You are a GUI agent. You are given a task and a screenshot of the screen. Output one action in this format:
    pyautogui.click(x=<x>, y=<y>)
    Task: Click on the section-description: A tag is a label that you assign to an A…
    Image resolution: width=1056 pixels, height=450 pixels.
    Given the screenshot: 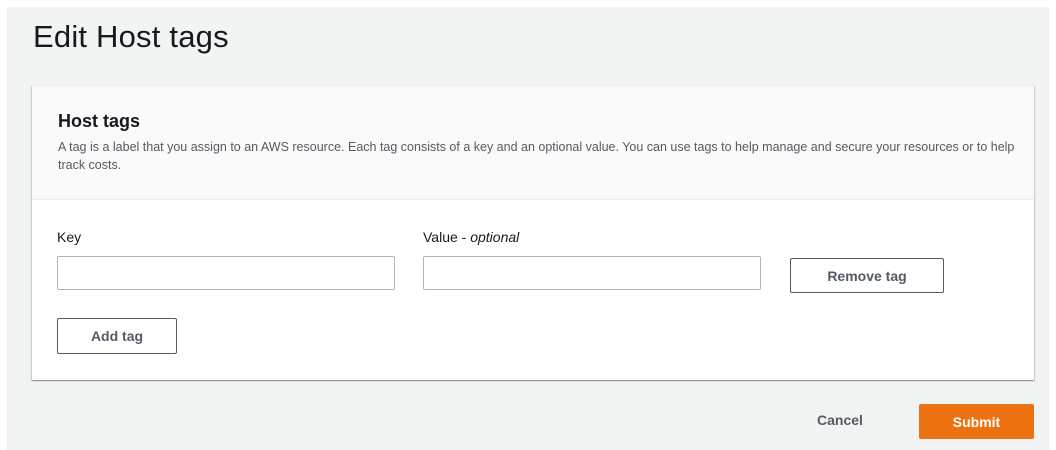 What is the action you would take?
    pyautogui.click(x=536, y=156)
    